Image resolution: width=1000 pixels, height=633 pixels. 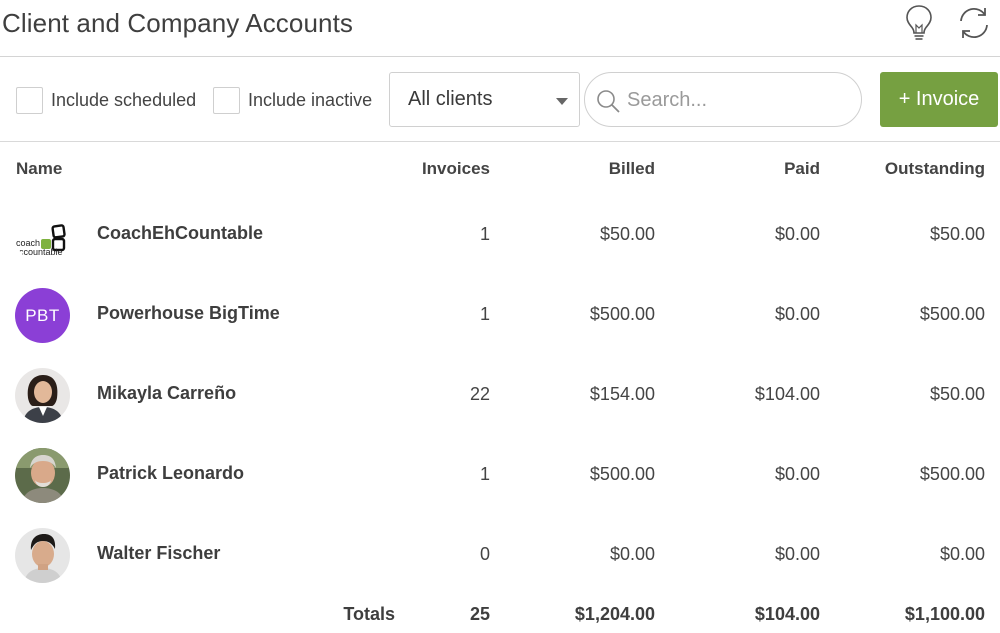 I want to click on include-inactive-toggle: Include inactive, so click(x=292, y=100).